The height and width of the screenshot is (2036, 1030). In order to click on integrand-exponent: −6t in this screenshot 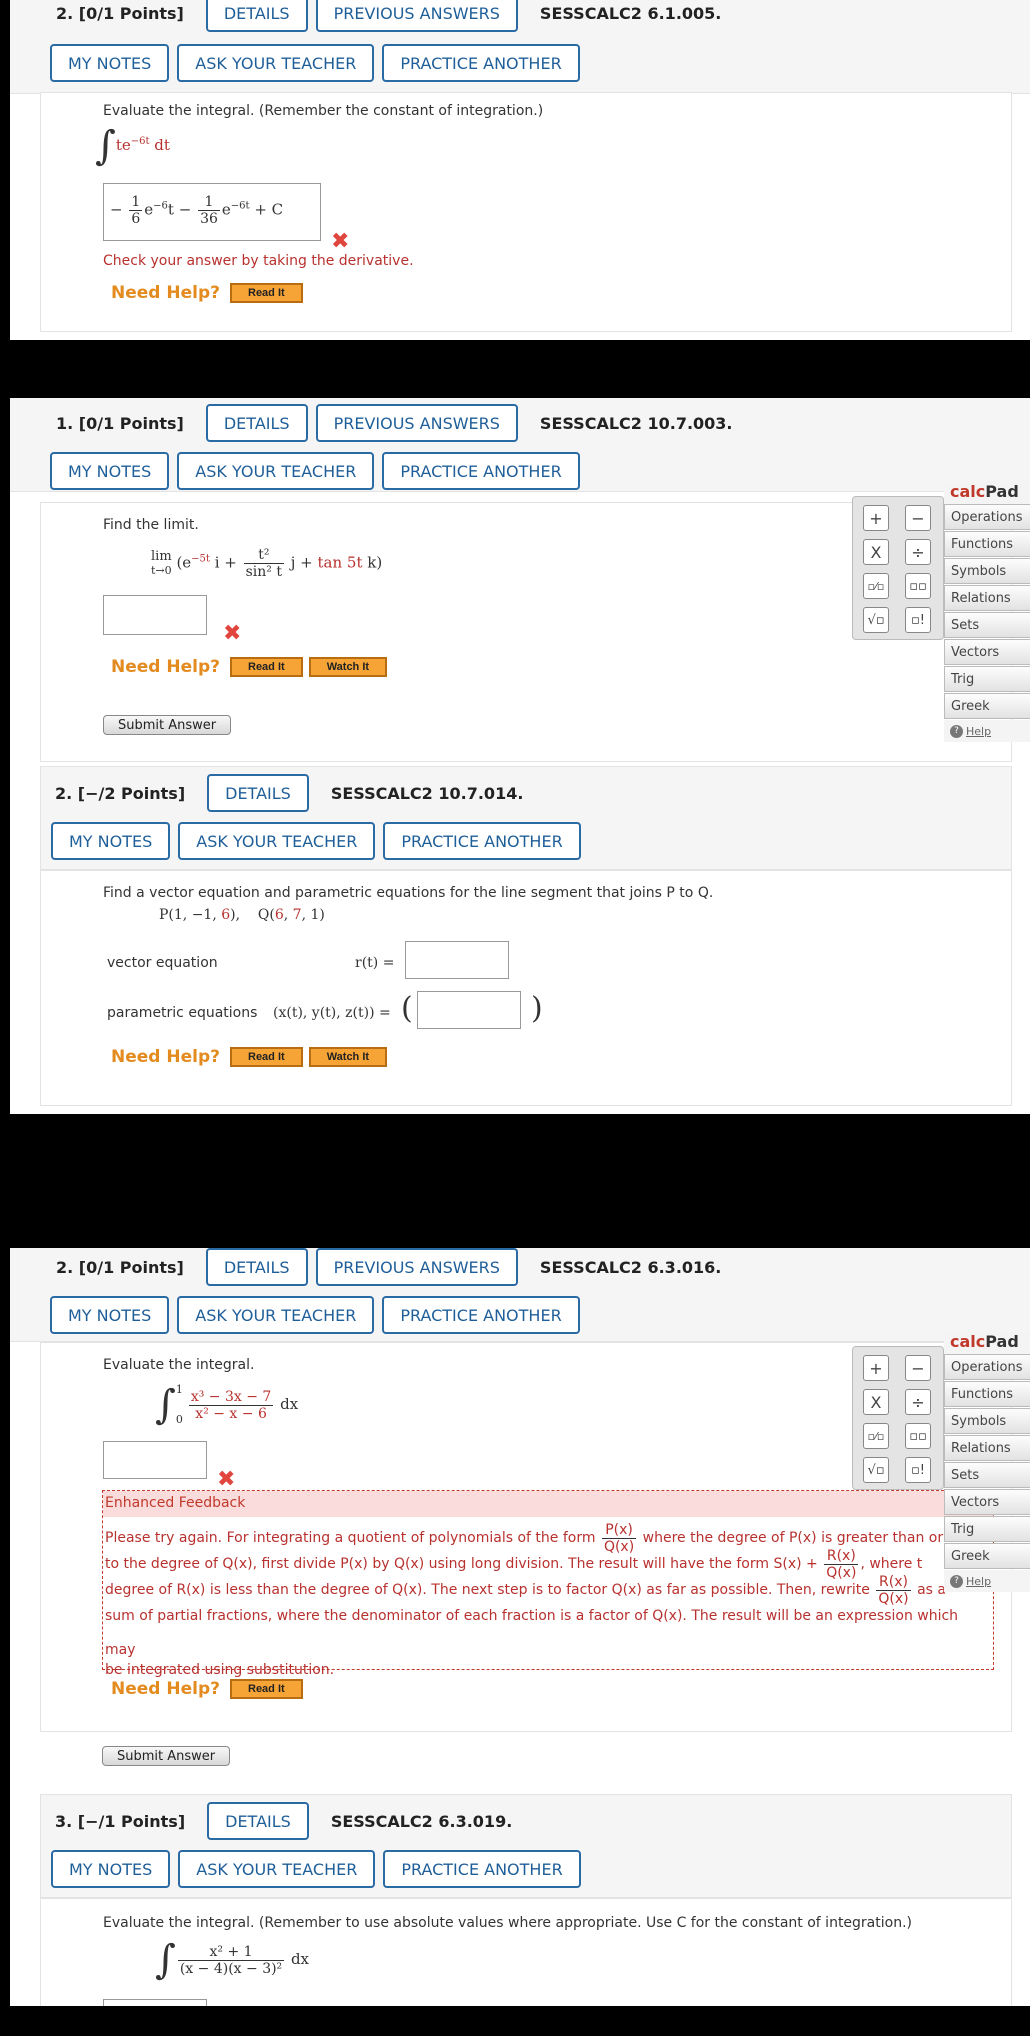, I will do `click(140, 141)`.